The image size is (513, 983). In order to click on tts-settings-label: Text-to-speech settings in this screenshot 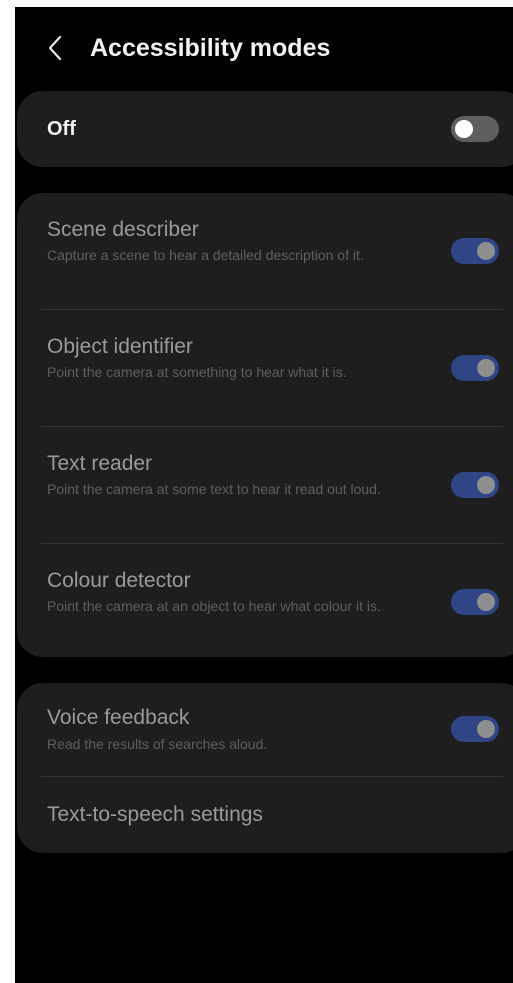, I will do `click(155, 814)`.